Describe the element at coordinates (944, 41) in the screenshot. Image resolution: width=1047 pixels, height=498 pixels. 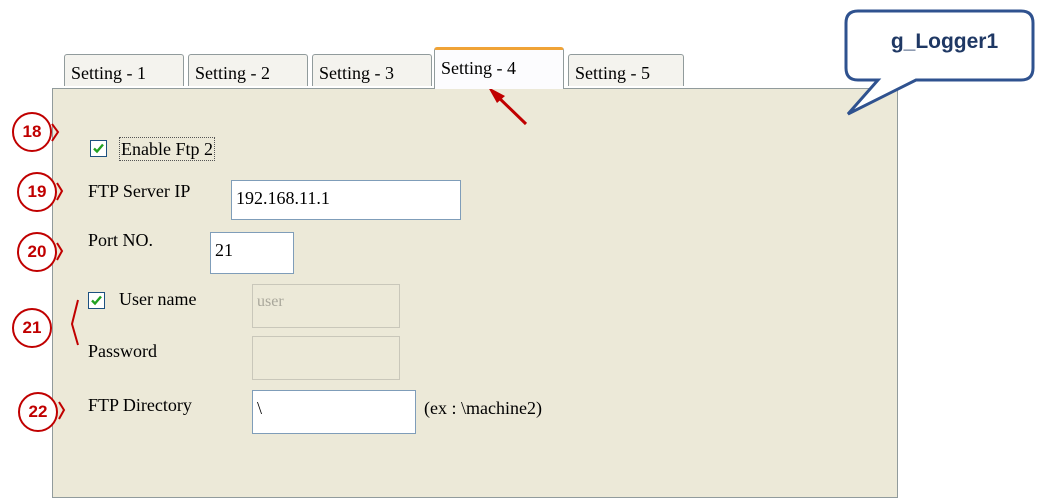
I see `callout-text: g_Logger1` at that location.